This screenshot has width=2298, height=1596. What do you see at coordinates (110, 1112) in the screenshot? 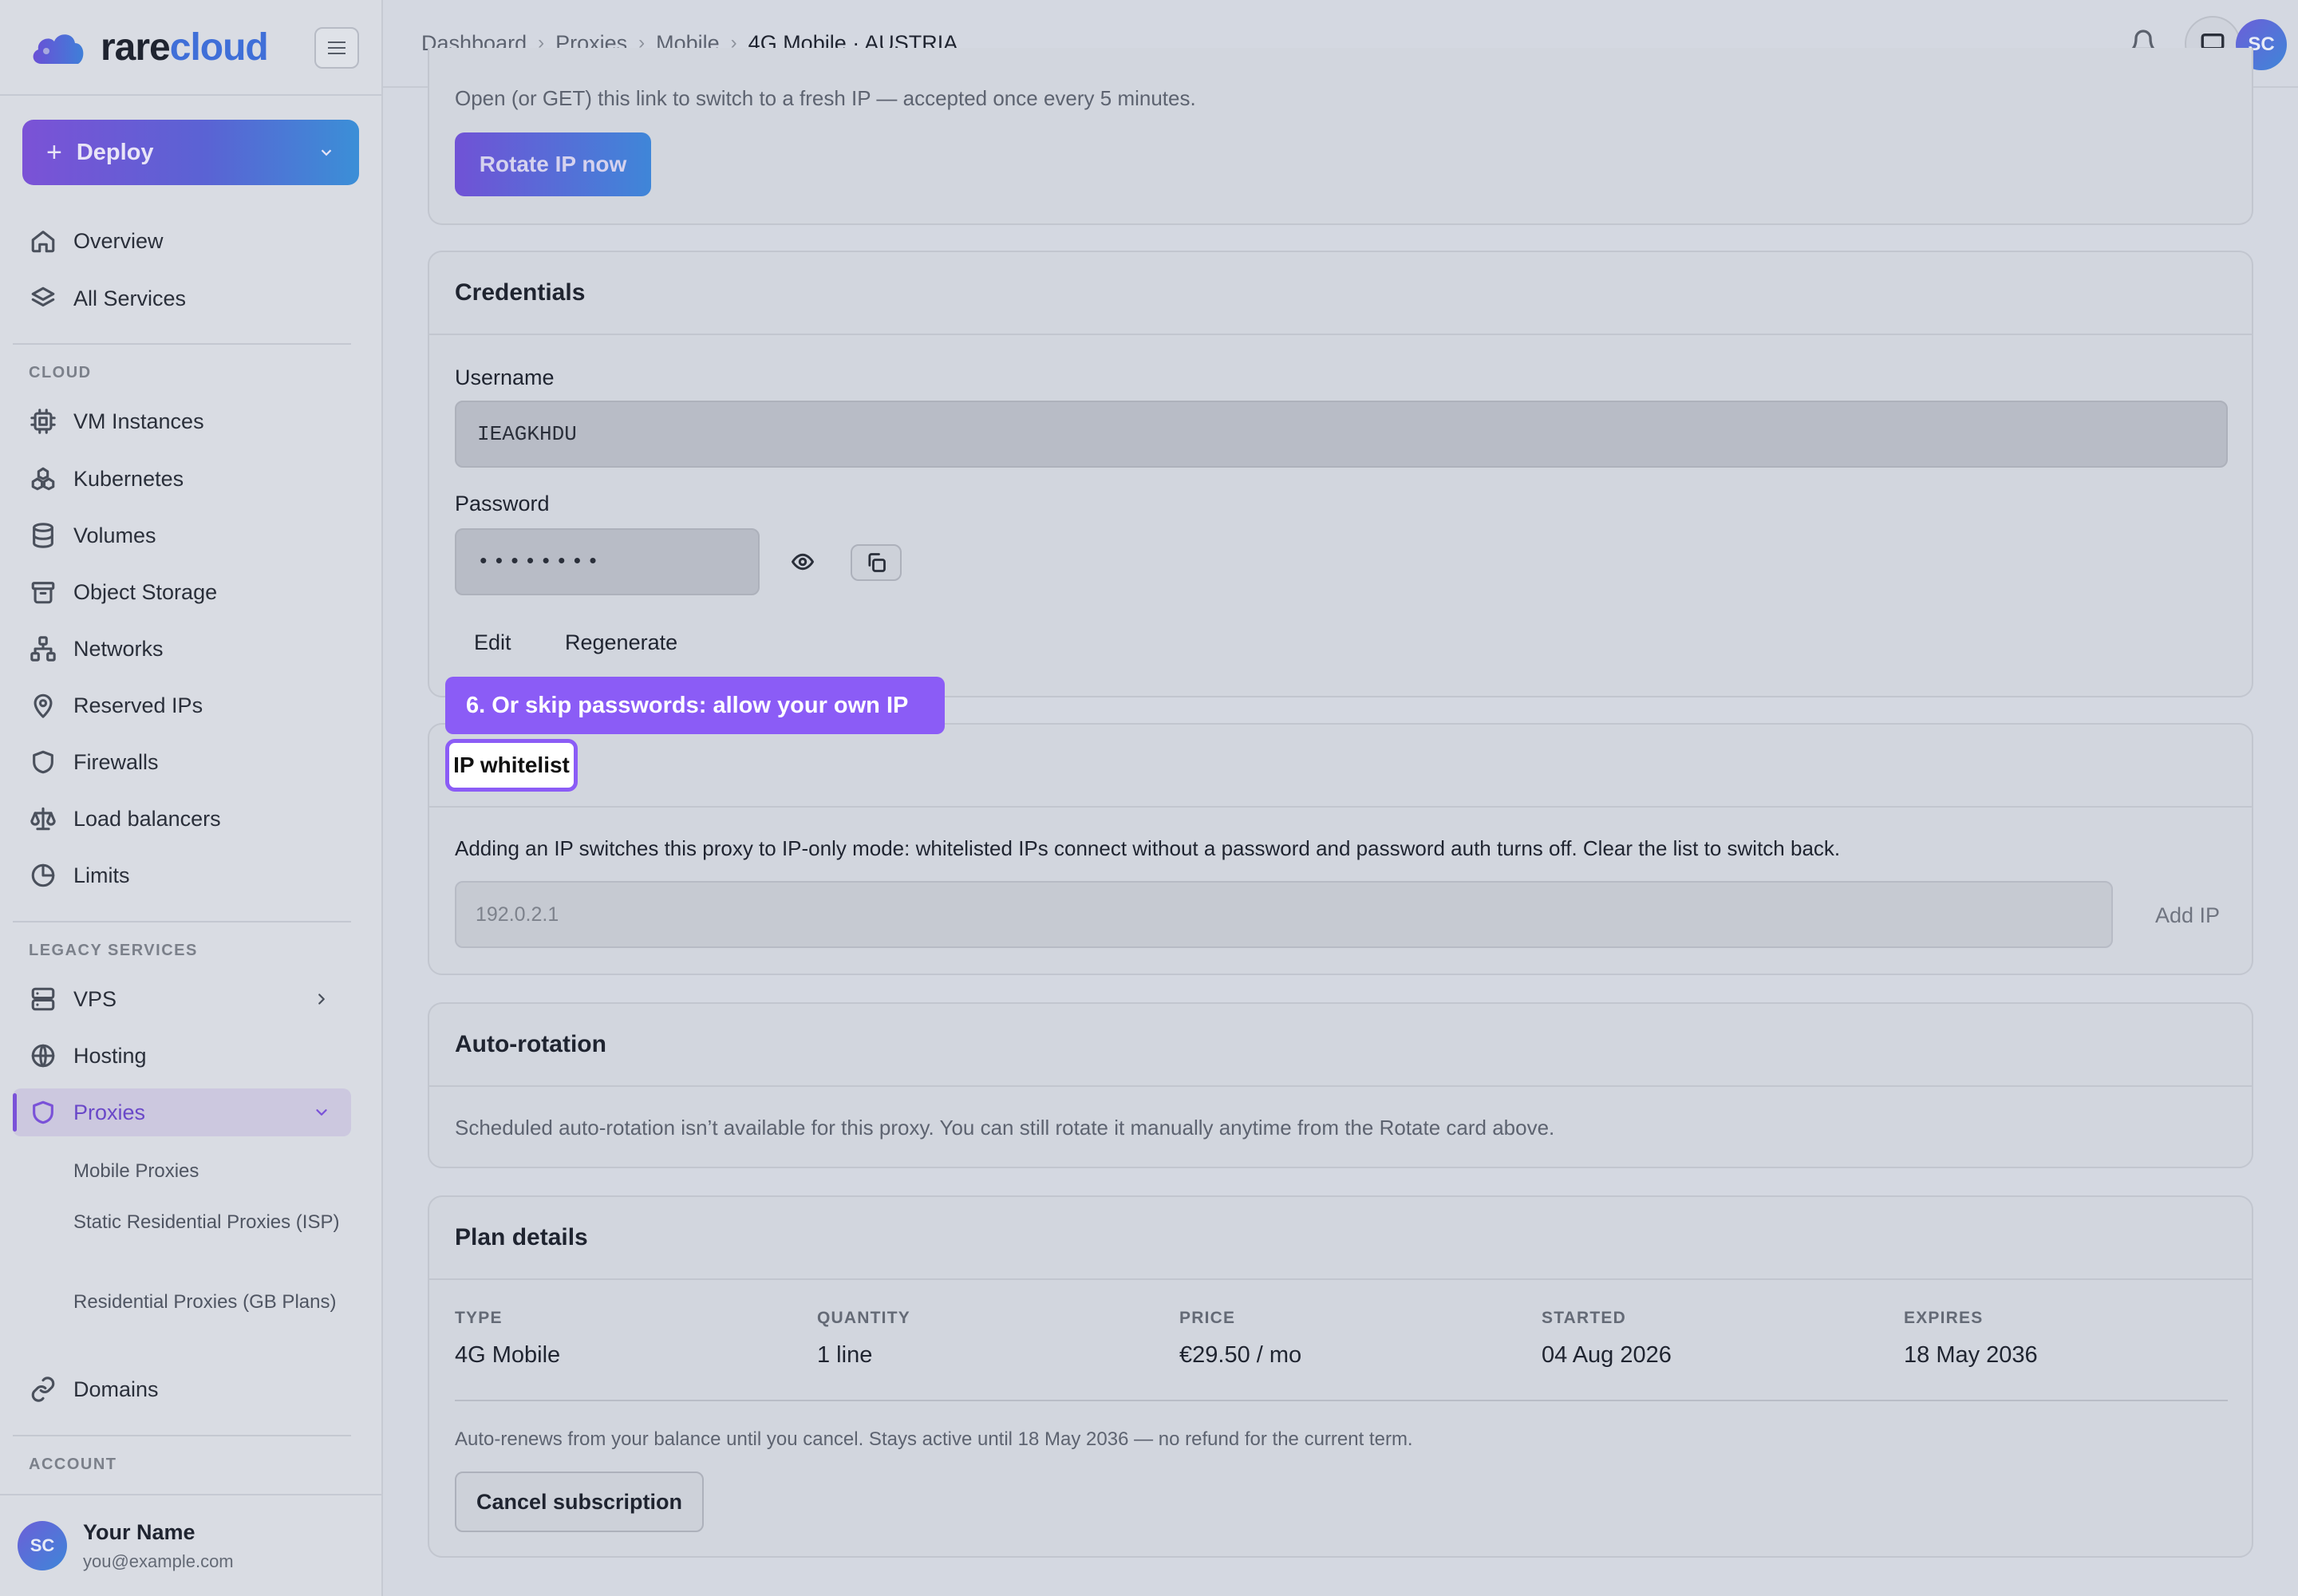
I see `sidebar-item-label: Proxies` at bounding box center [110, 1112].